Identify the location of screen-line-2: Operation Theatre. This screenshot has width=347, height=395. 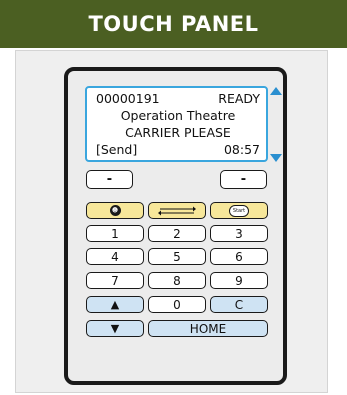
(178, 115).